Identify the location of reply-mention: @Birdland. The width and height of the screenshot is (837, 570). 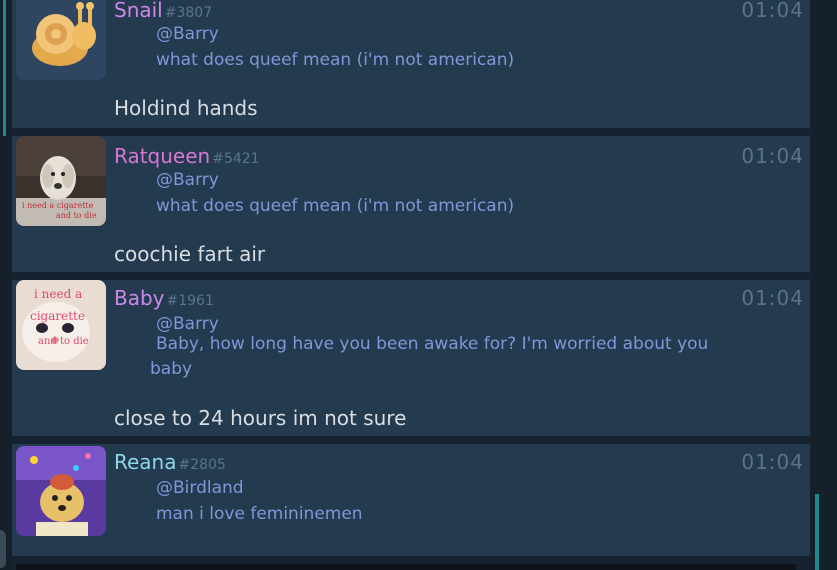
(200, 488).